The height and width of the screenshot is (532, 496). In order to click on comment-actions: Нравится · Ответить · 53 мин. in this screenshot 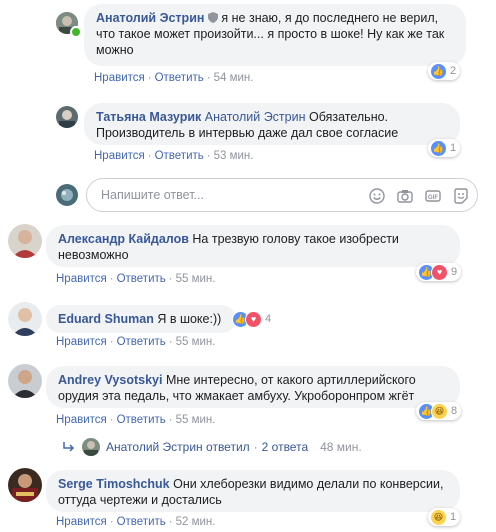, I will do `click(174, 156)`.